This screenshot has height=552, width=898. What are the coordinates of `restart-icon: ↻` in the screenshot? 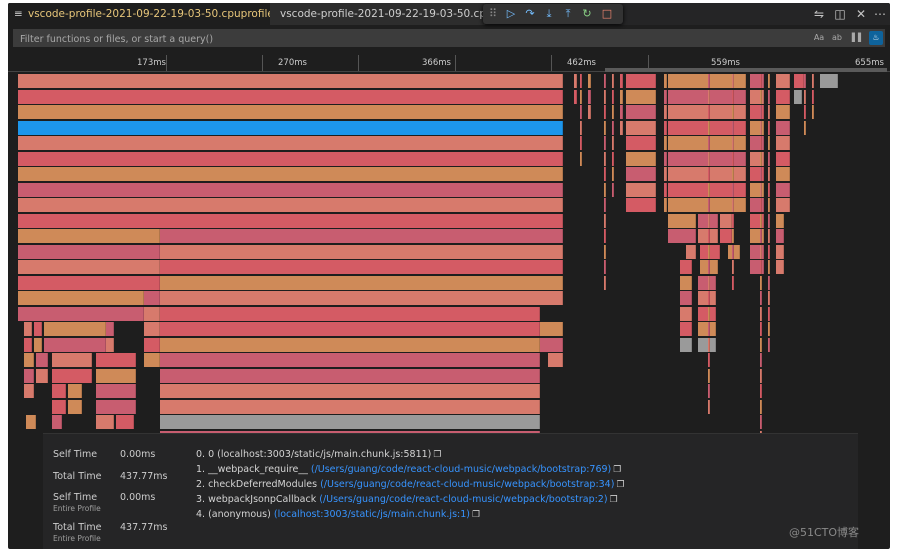 It's located at (587, 14).